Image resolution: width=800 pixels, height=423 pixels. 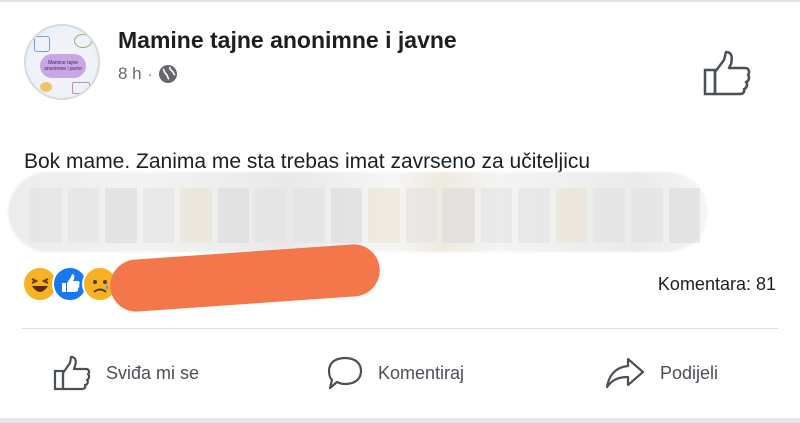 What do you see at coordinates (63, 66) in the screenshot?
I see `avatar-badge: Mamine tajne anonimne i javne` at bounding box center [63, 66].